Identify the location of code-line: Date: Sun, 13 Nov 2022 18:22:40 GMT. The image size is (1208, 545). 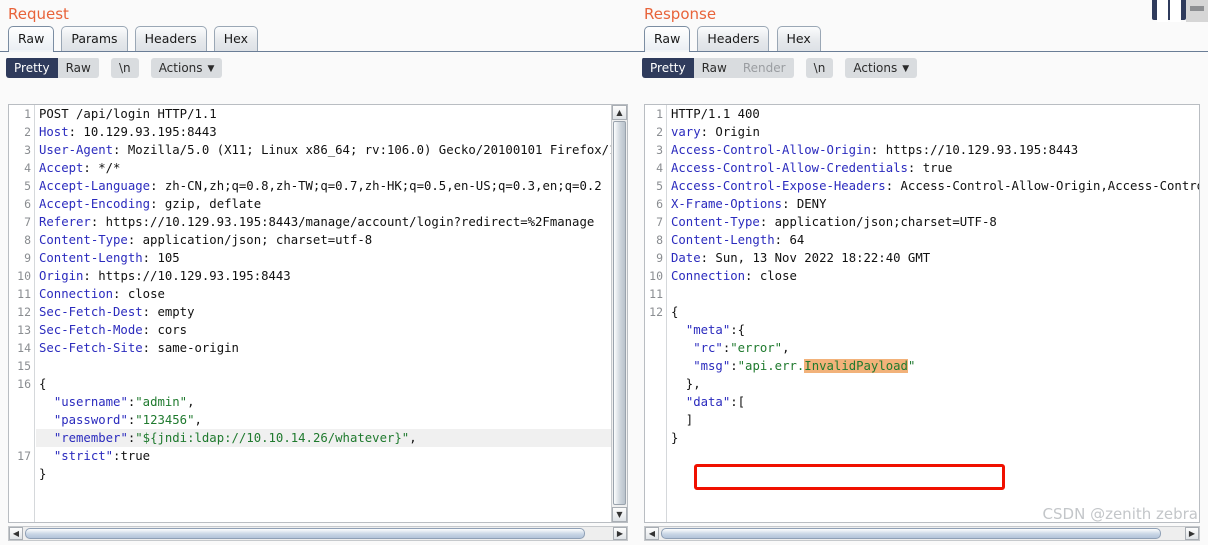
(933, 258).